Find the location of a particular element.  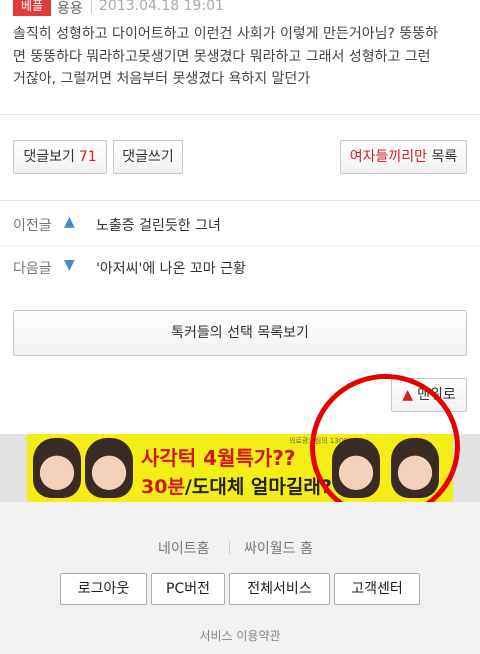

chevron-down-icon: ▼ is located at coordinates (69, 265).